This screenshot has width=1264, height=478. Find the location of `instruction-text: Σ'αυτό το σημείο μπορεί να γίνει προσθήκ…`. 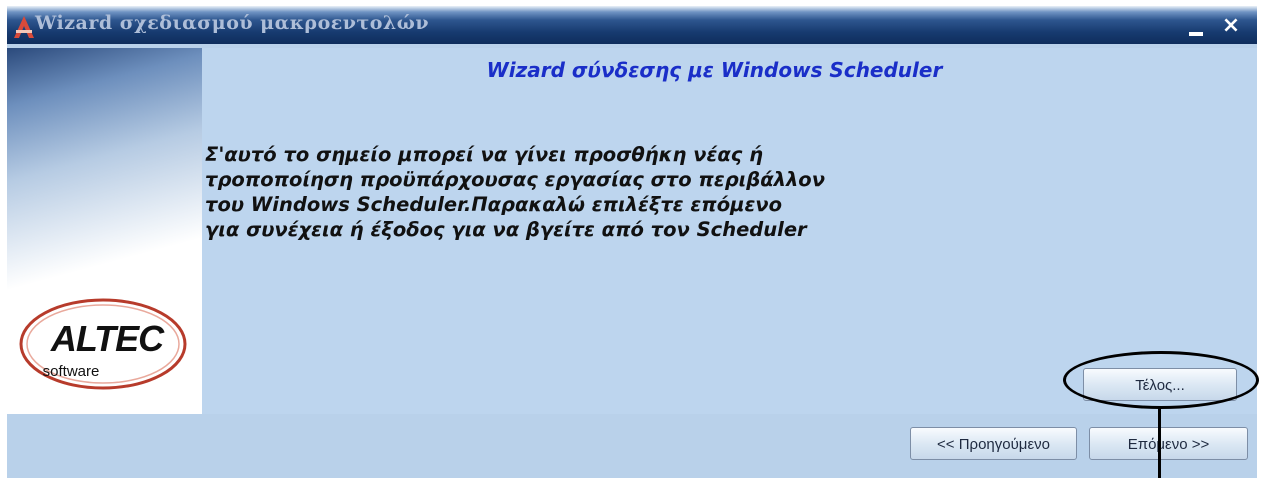

instruction-text: Σ'αυτό το σημείο μπορεί να γίνει προσθήκ… is located at coordinates (595, 192).